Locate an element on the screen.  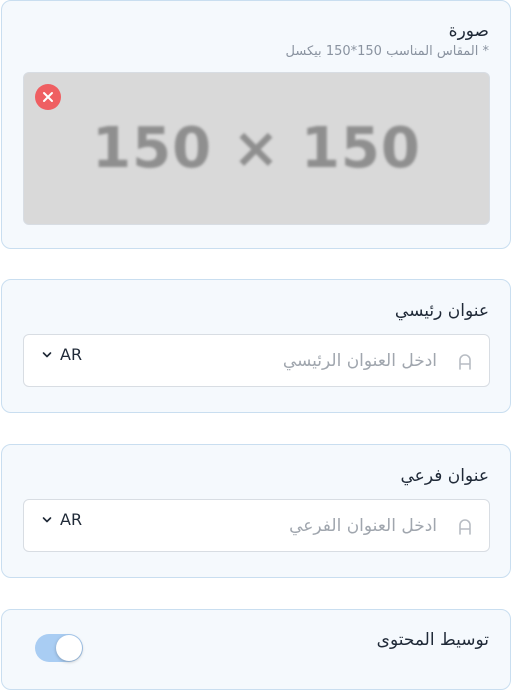
subtitle-language-select: AR is located at coordinates (62, 519).